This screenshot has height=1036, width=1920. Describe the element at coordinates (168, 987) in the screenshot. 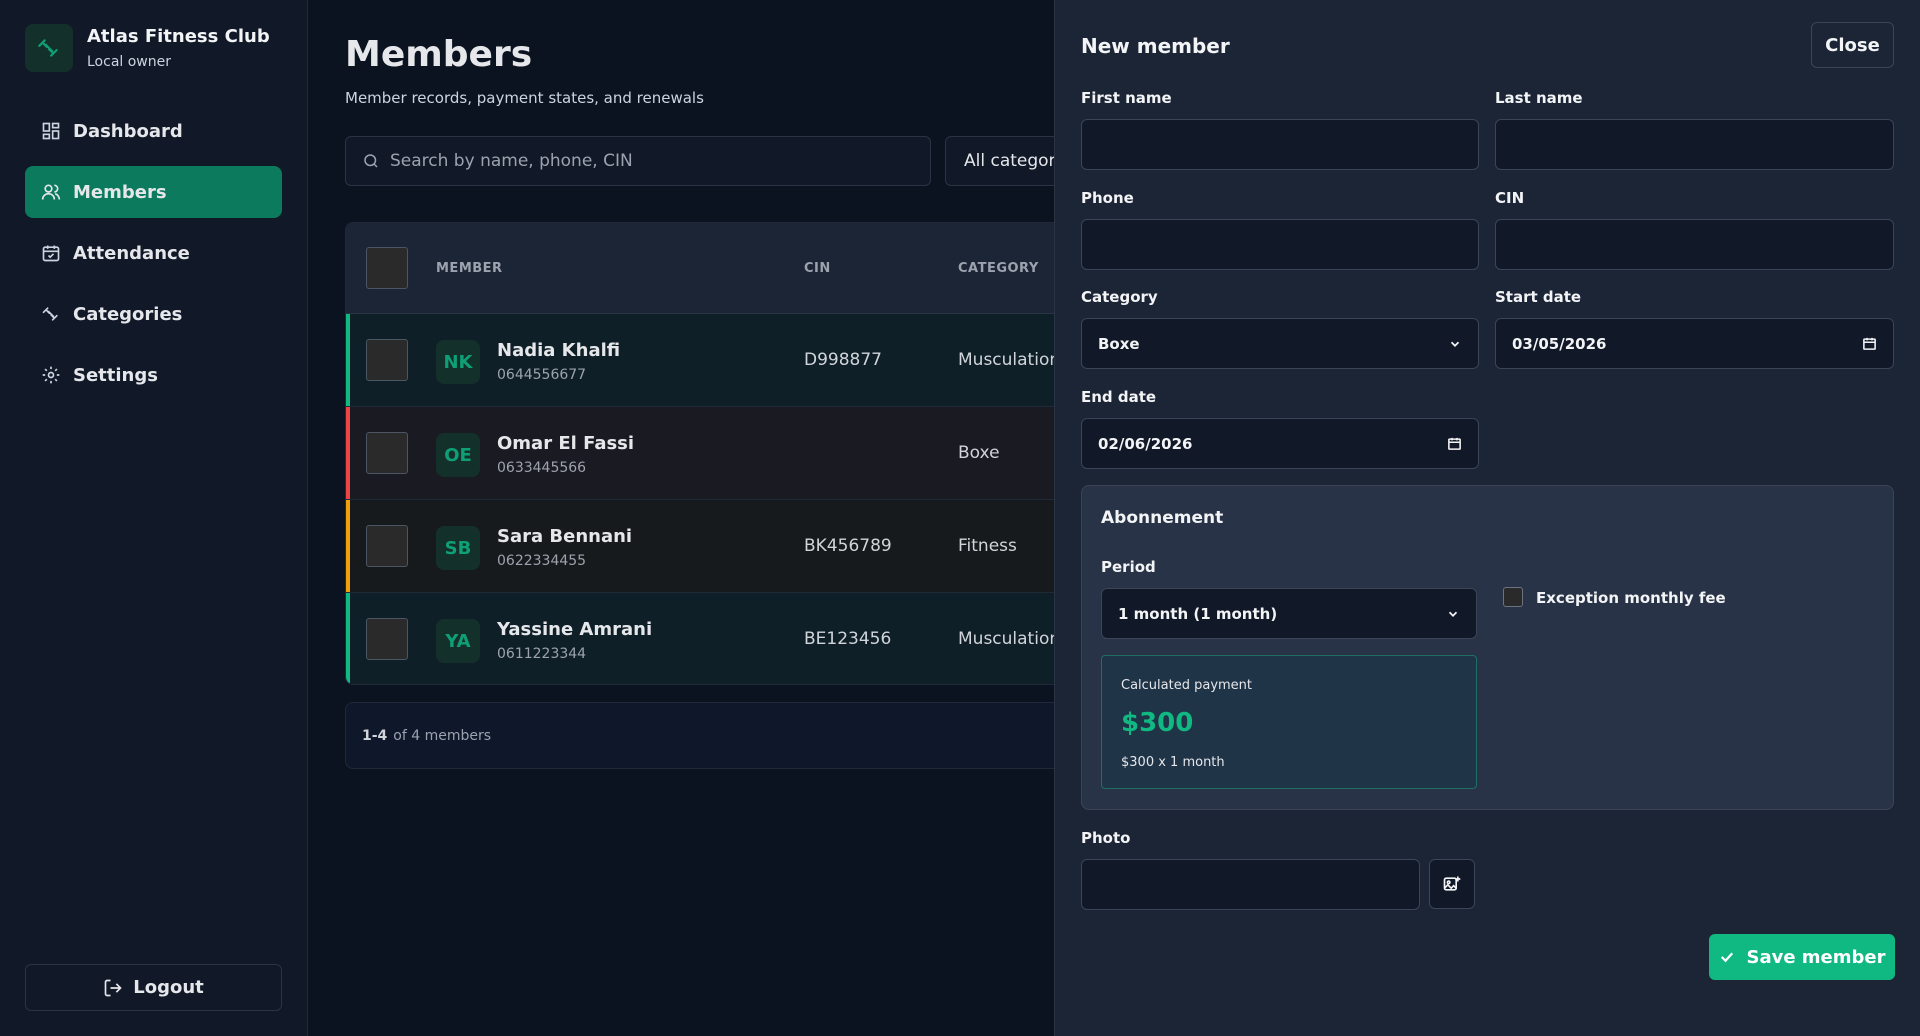

I see `logout-label: Logout` at that location.